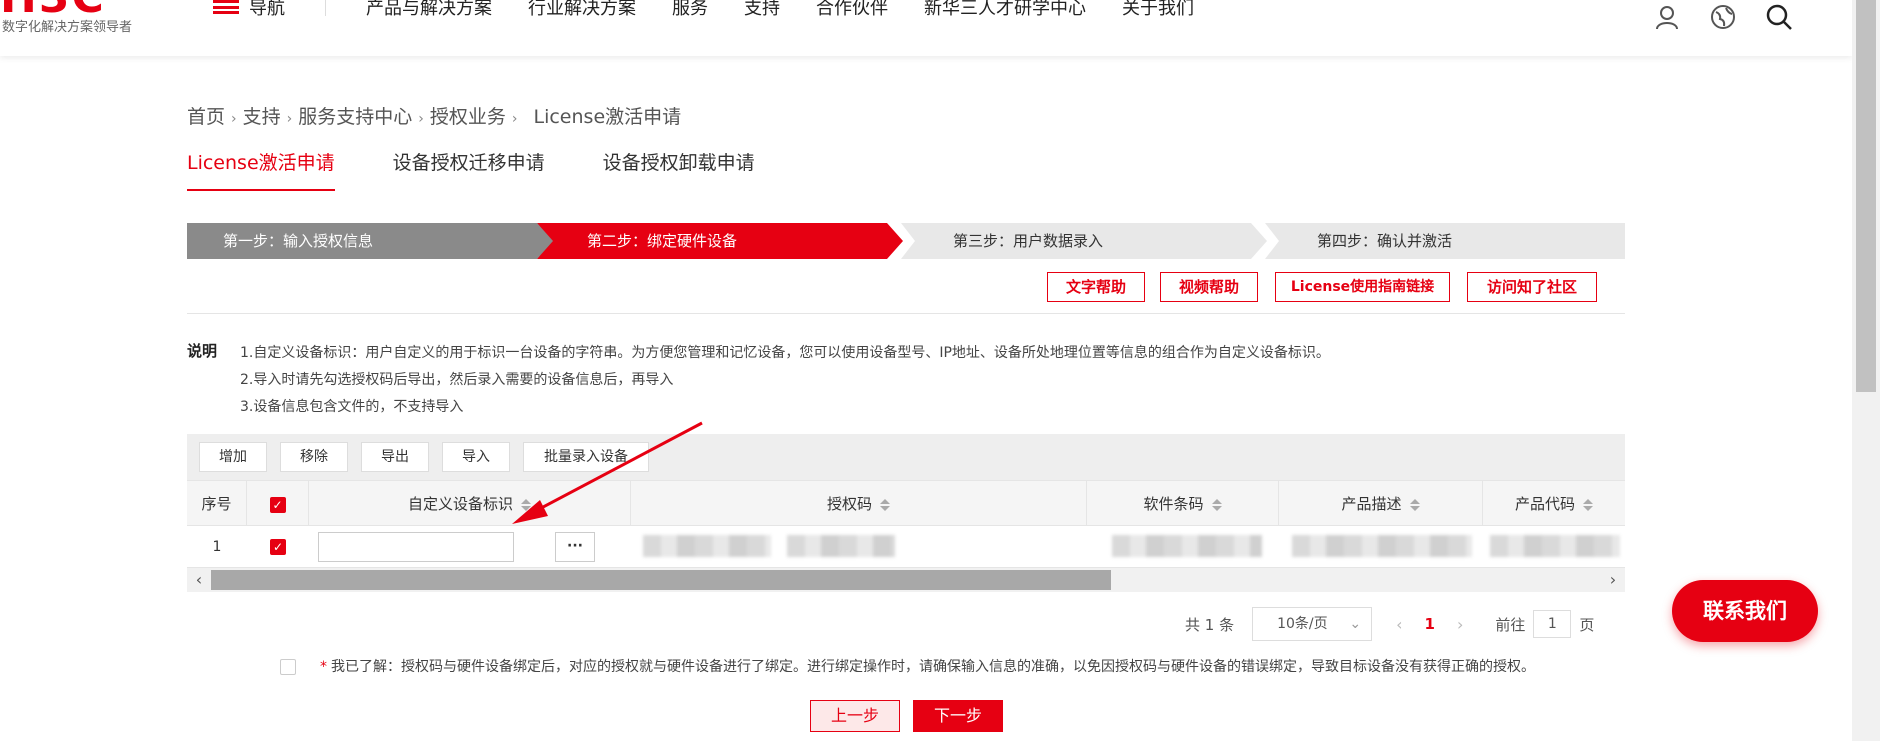 The width and height of the screenshot is (1880, 741). Describe the element at coordinates (355, 117) in the screenshot. I see `breadcrumb-service-center: 服务支持中心` at that location.